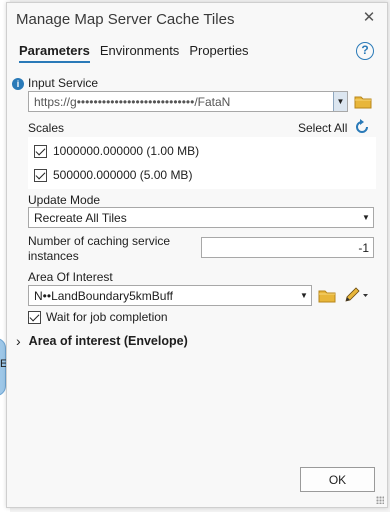 The height and width of the screenshot is (512, 390). I want to click on refresh-icon, so click(362, 127).